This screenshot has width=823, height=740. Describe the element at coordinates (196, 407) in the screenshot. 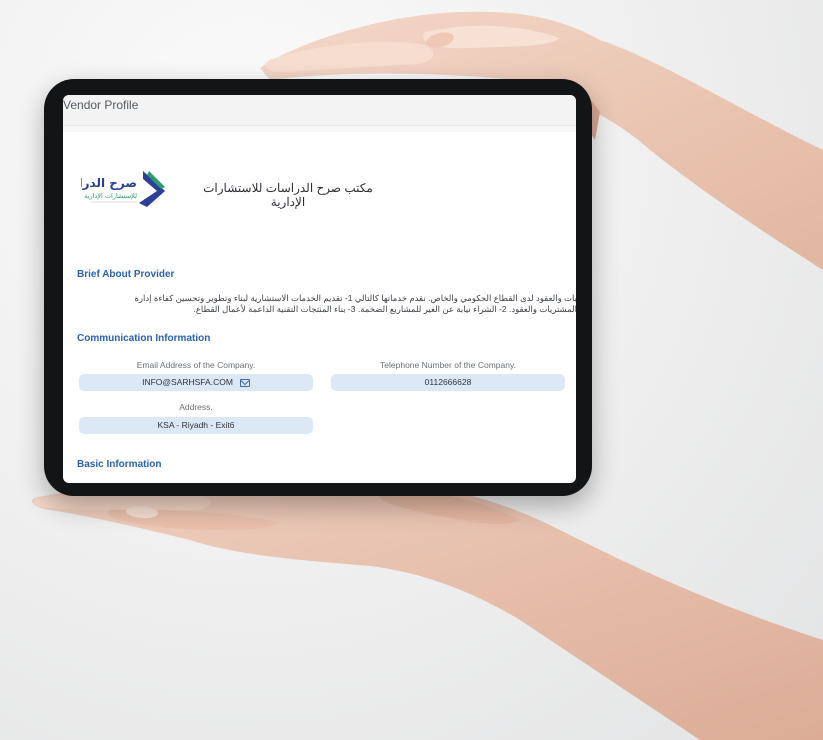

I see `address-label: Address.` at that location.